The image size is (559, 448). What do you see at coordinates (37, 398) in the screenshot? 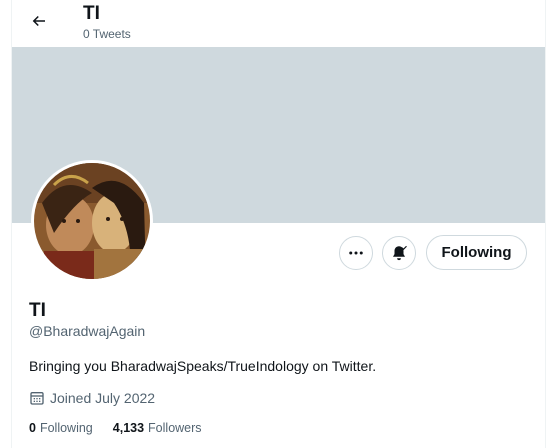
I see `calendar-icon` at bounding box center [37, 398].